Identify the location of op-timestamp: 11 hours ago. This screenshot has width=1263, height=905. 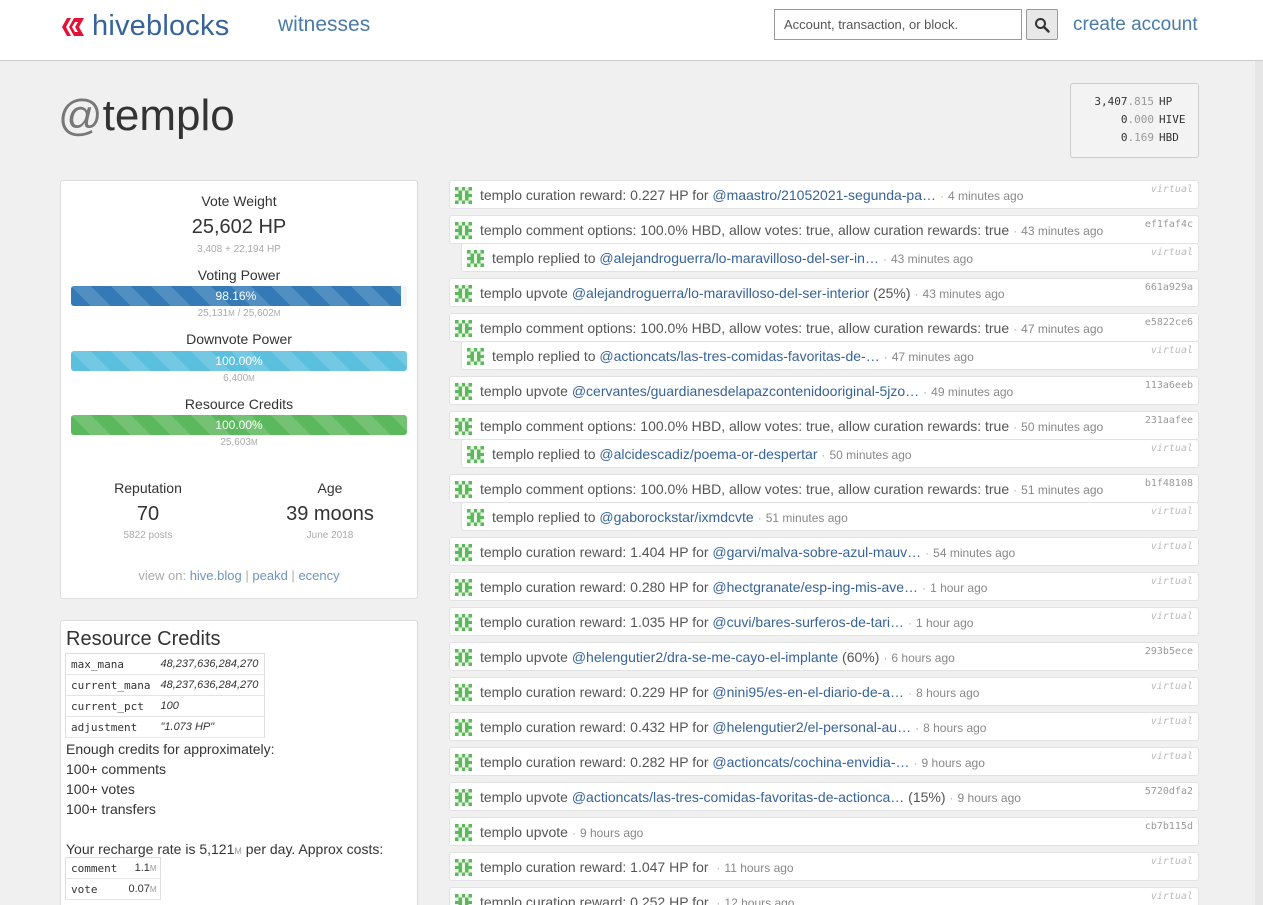
(758, 868).